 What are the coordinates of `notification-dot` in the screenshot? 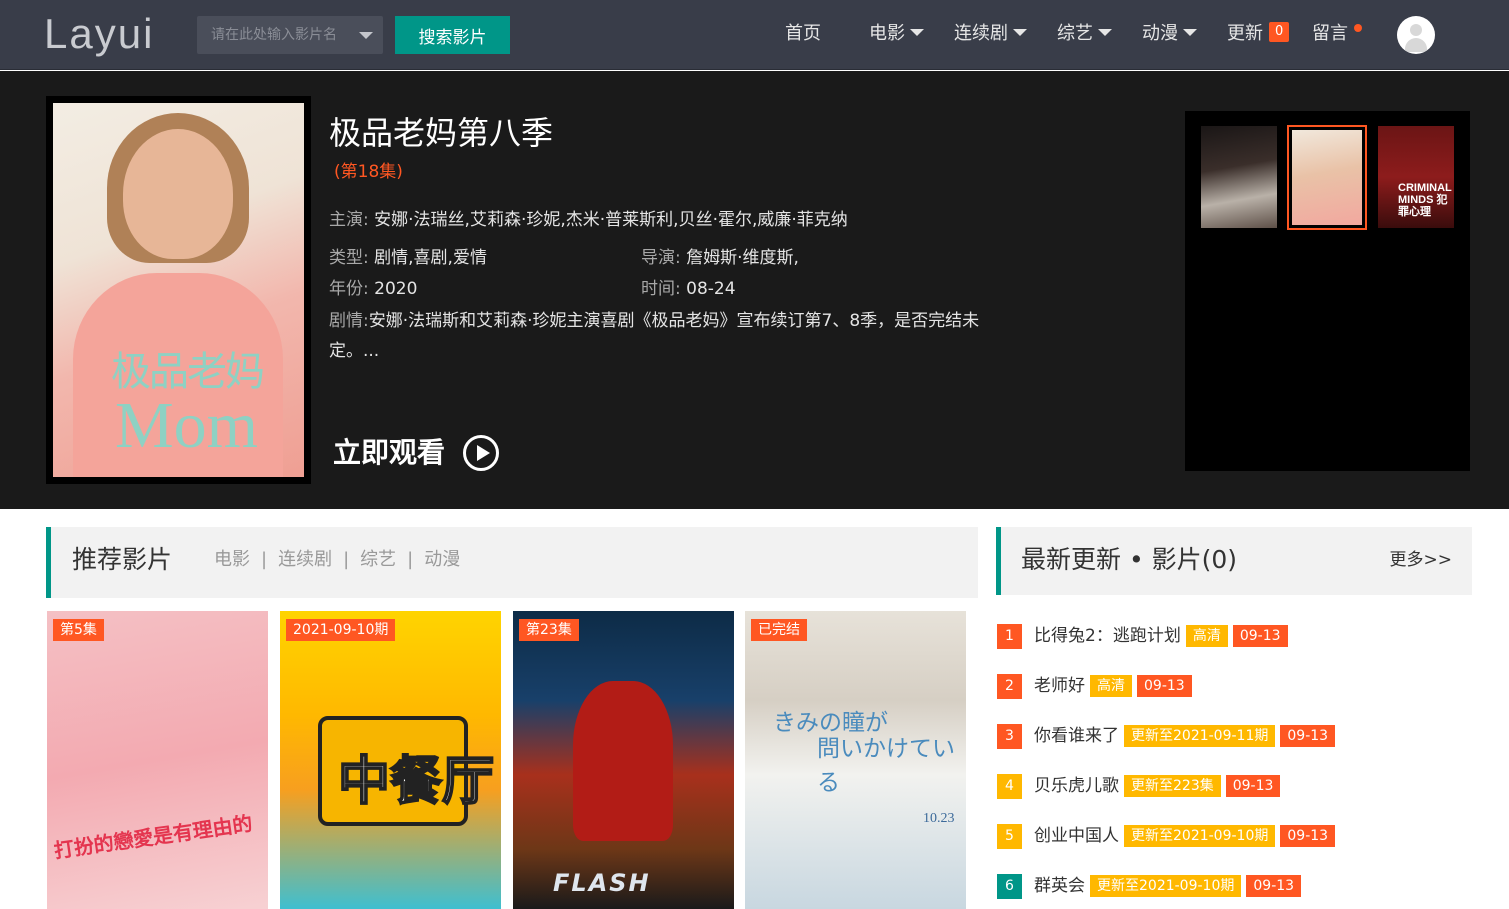 It's located at (1358, 28).